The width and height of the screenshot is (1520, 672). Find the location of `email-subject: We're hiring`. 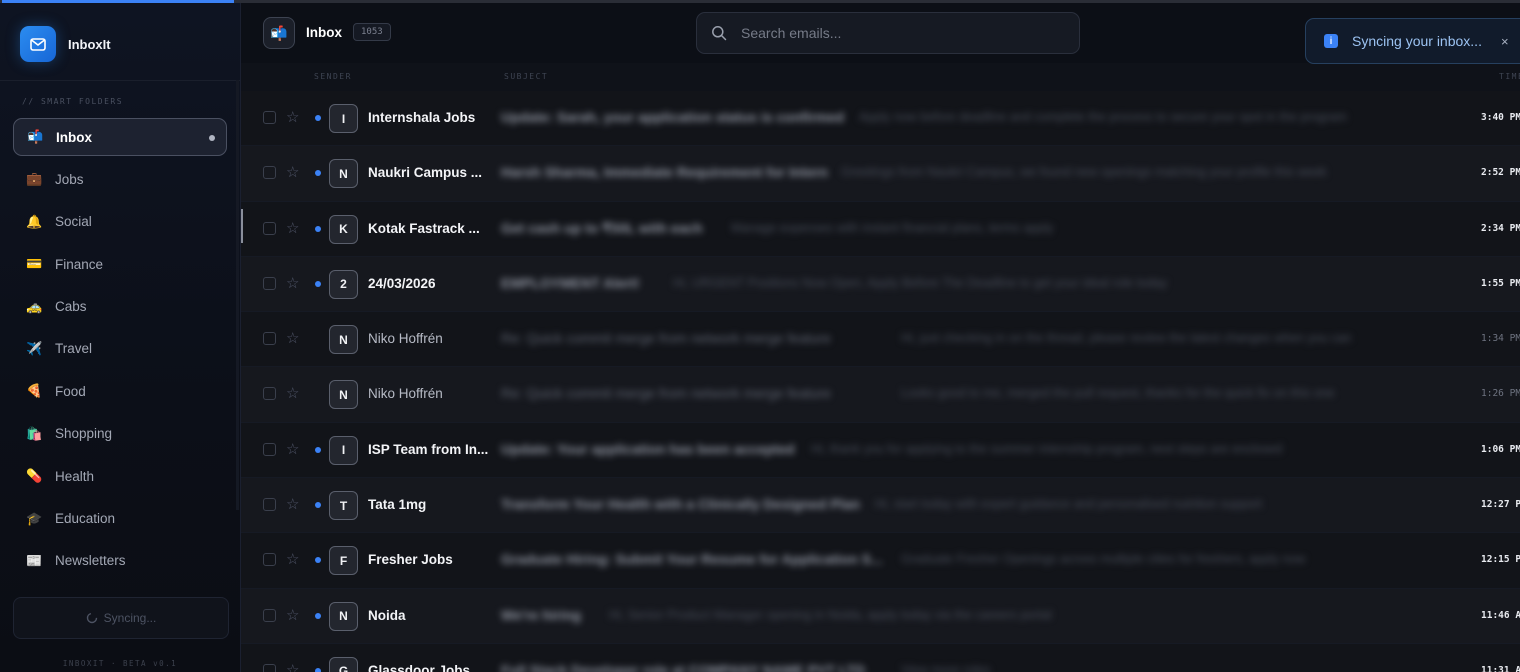

email-subject: We're hiring is located at coordinates (541, 614).